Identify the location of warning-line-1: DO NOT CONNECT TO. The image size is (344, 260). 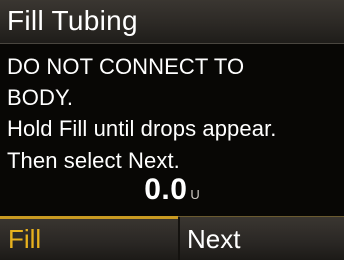
(126, 66).